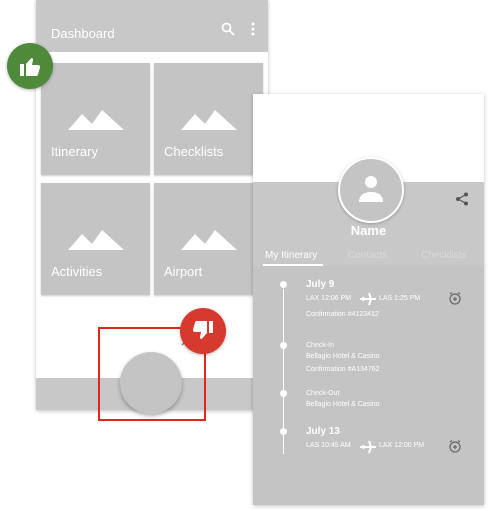 This screenshot has height=510, width=488. Describe the element at coordinates (320, 284) in the screenshot. I see `entry-date: July 9` at that location.